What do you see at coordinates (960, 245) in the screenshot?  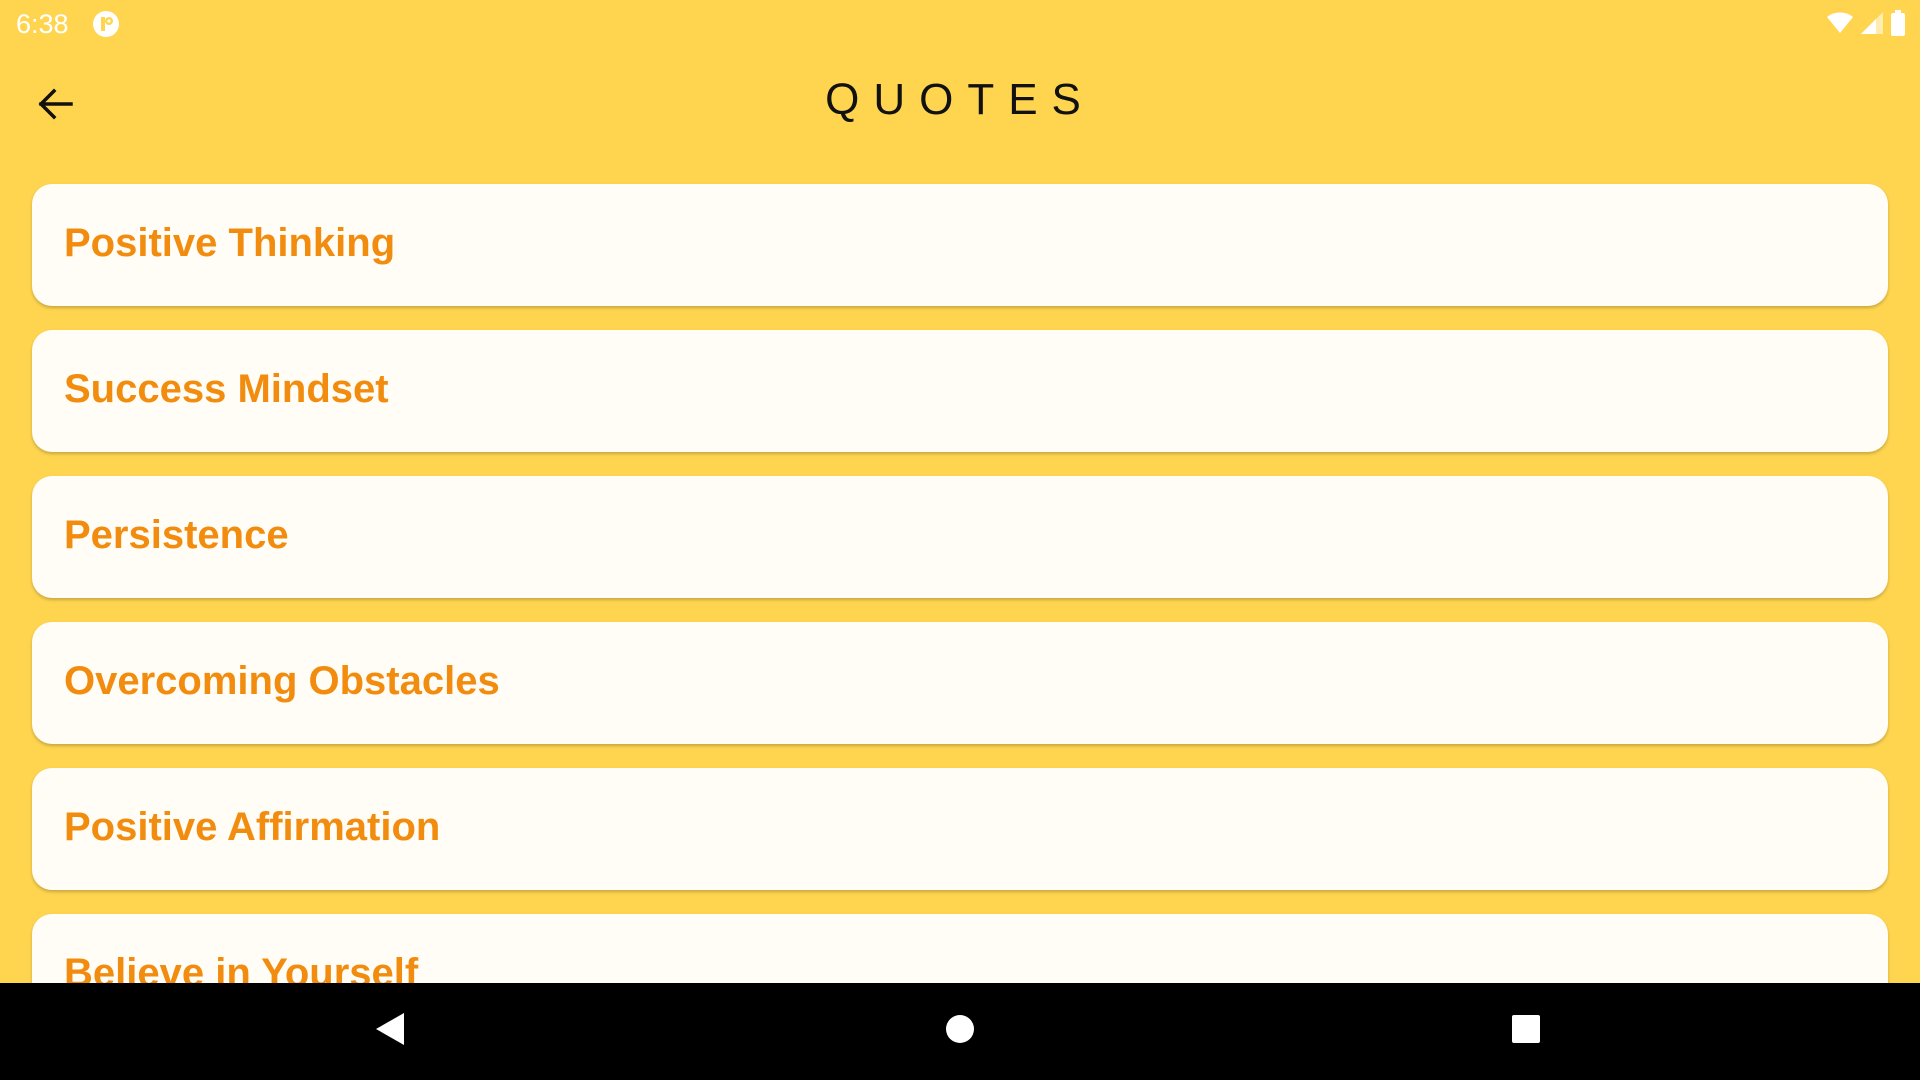 I see `category-card-positive-thinking: Positive Thinking` at bounding box center [960, 245].